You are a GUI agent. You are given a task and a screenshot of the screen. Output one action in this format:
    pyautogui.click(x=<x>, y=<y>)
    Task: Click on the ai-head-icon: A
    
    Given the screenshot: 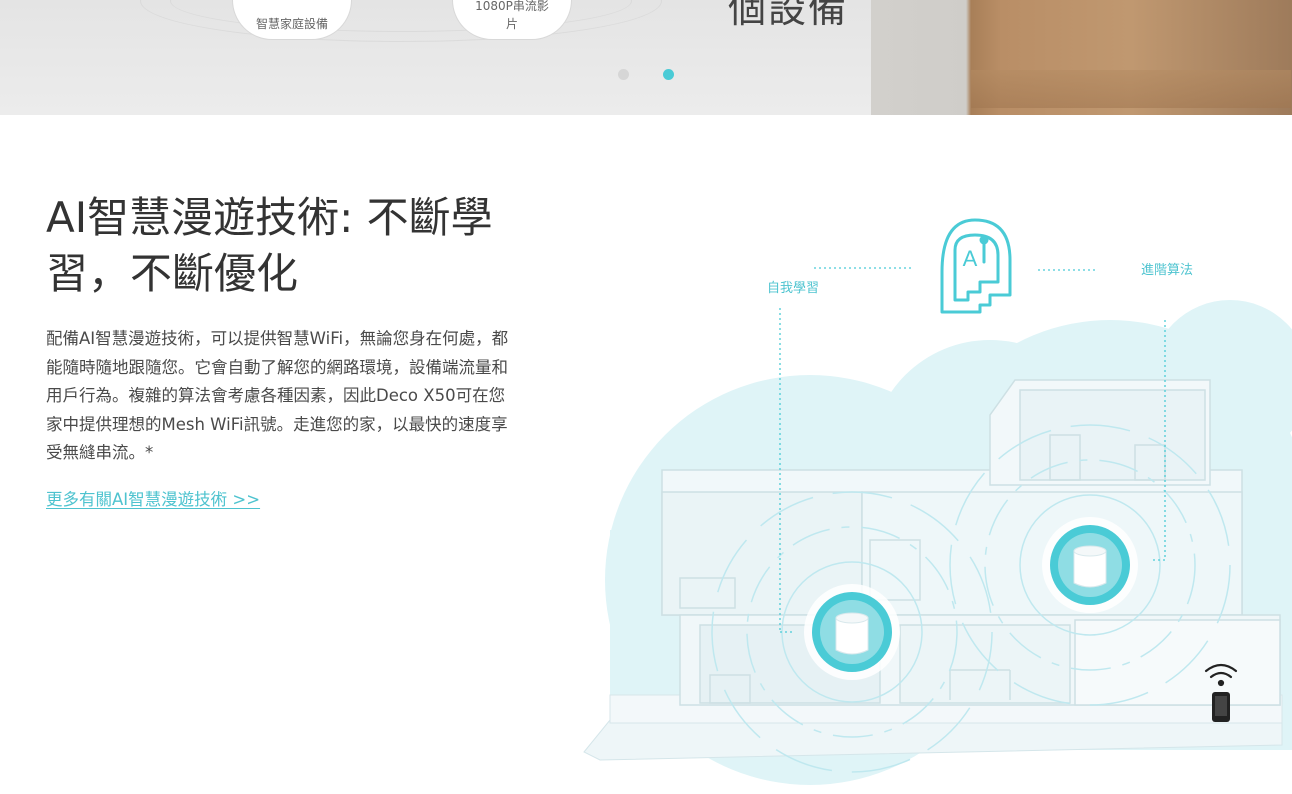 What is the action you would take?
    pyautogui.click(x=976, y=266)
    